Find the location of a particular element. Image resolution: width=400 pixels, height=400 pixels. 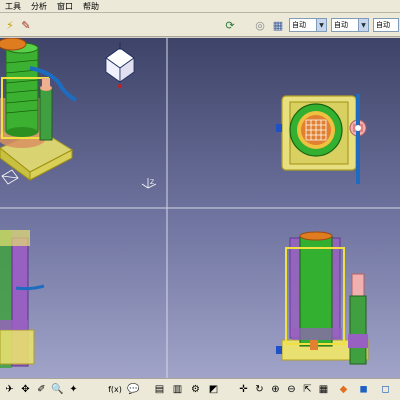

menu-tools: 工具 is located at coordinates (13, 6).